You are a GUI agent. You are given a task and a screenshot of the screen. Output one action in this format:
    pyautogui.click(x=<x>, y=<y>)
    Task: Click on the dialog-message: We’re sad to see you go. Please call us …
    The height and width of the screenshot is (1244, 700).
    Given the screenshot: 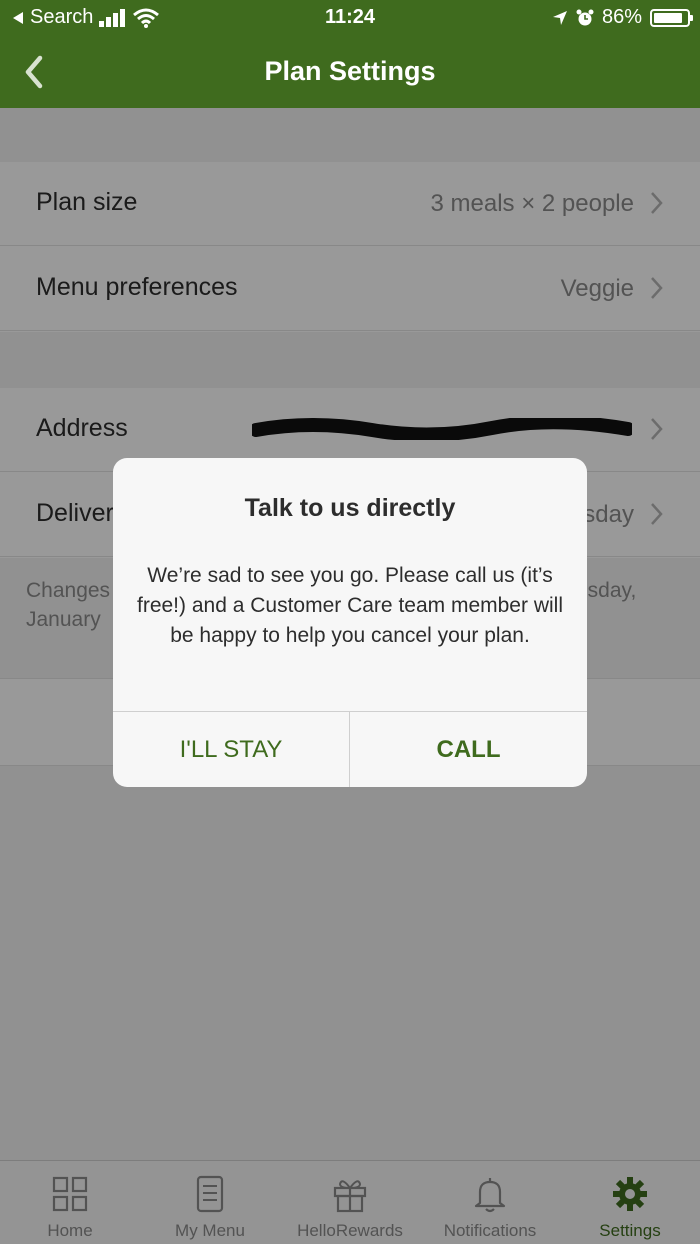 What is the action you would take?
    pyautogui.click(x=350, y=605)
    